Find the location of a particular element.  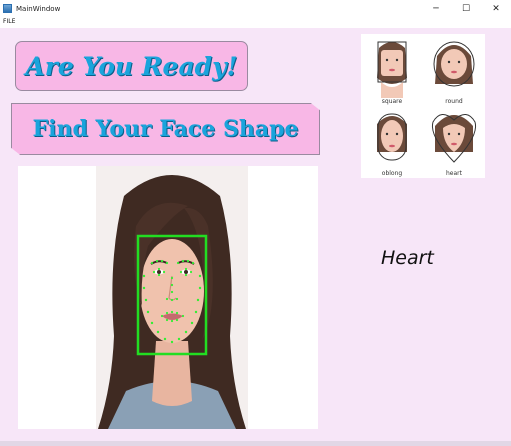

face-shape-reference: square round oblong heart is located at coordinates (423, 106).